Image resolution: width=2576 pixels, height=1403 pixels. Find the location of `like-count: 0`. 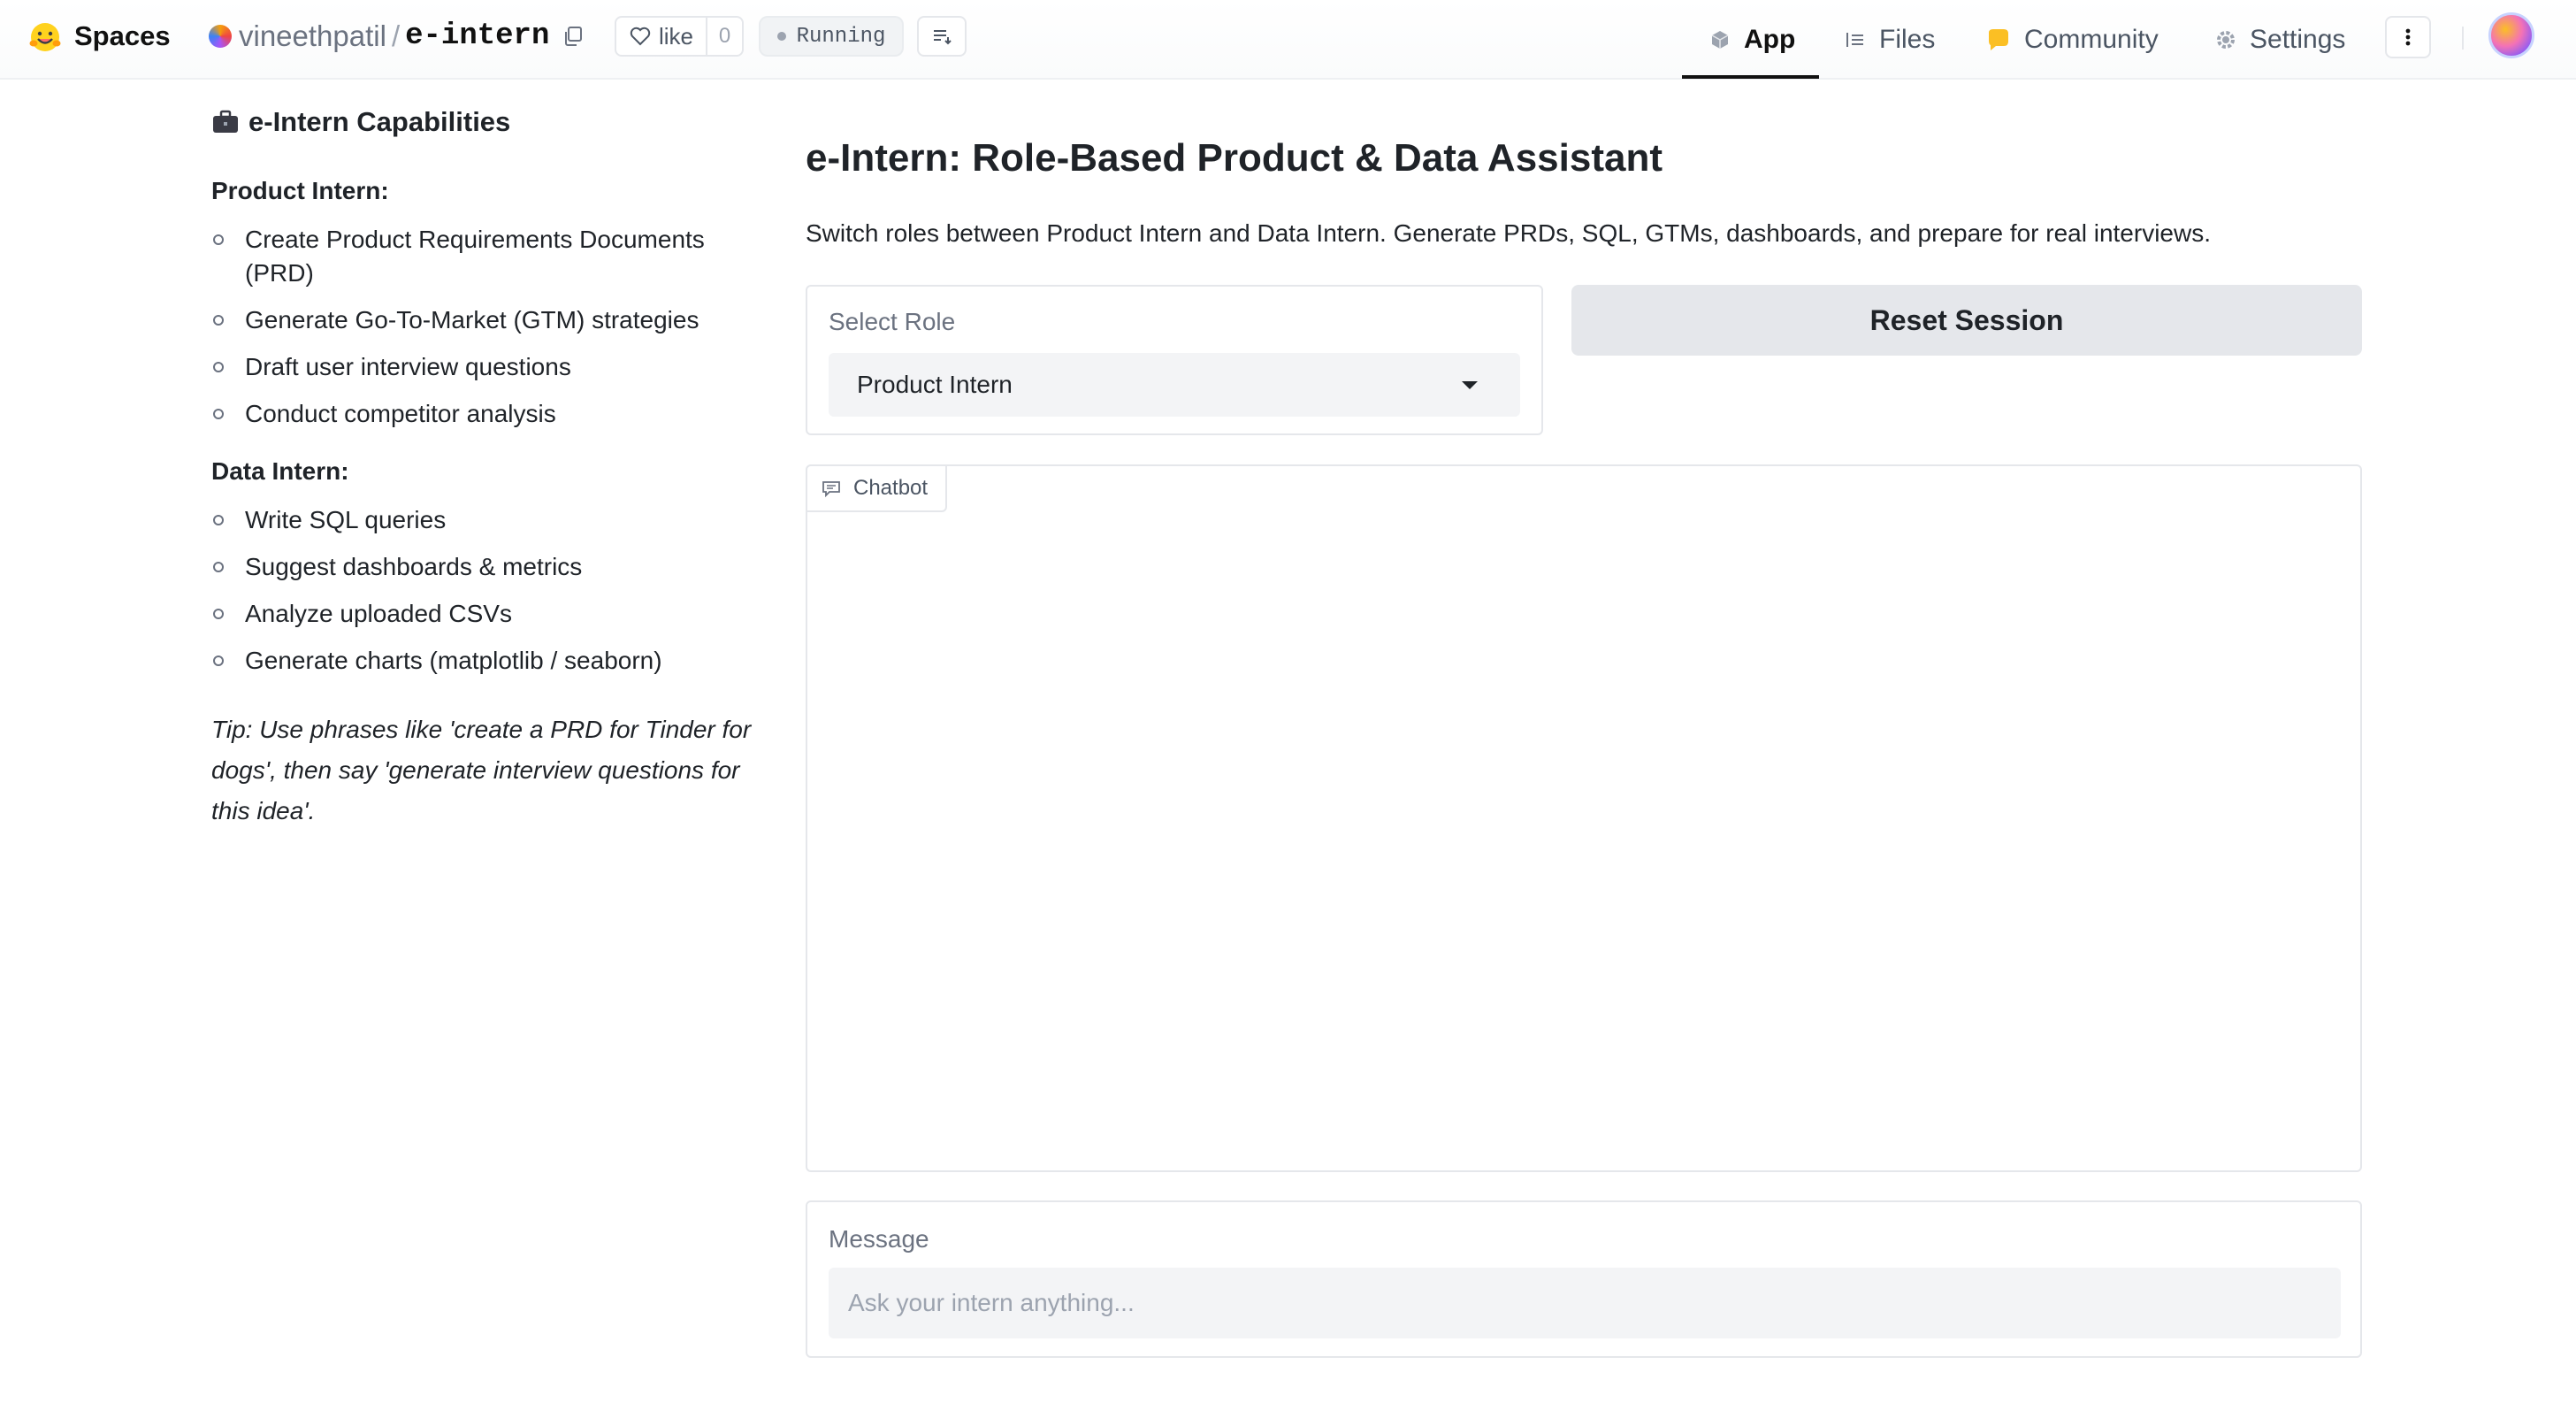

like-count: 0 is located at coordinates (724, 36).